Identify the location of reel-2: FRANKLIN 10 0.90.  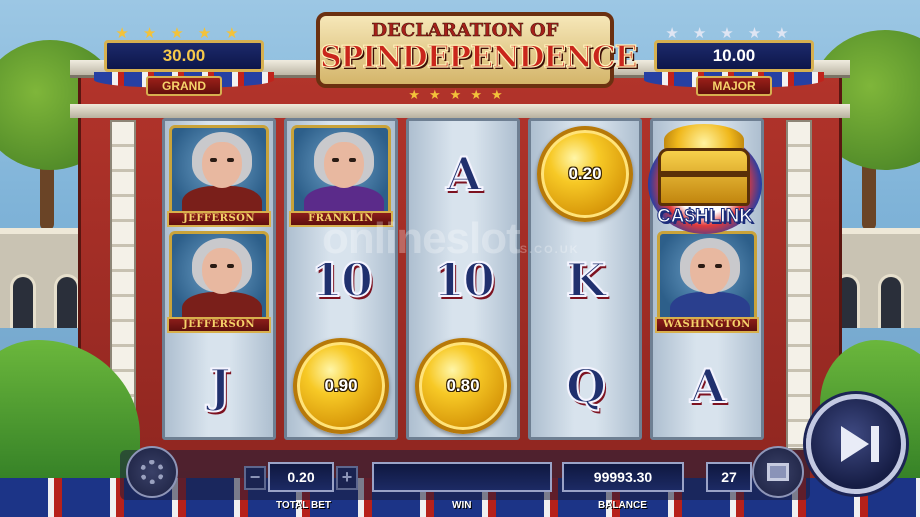
(341, 279).